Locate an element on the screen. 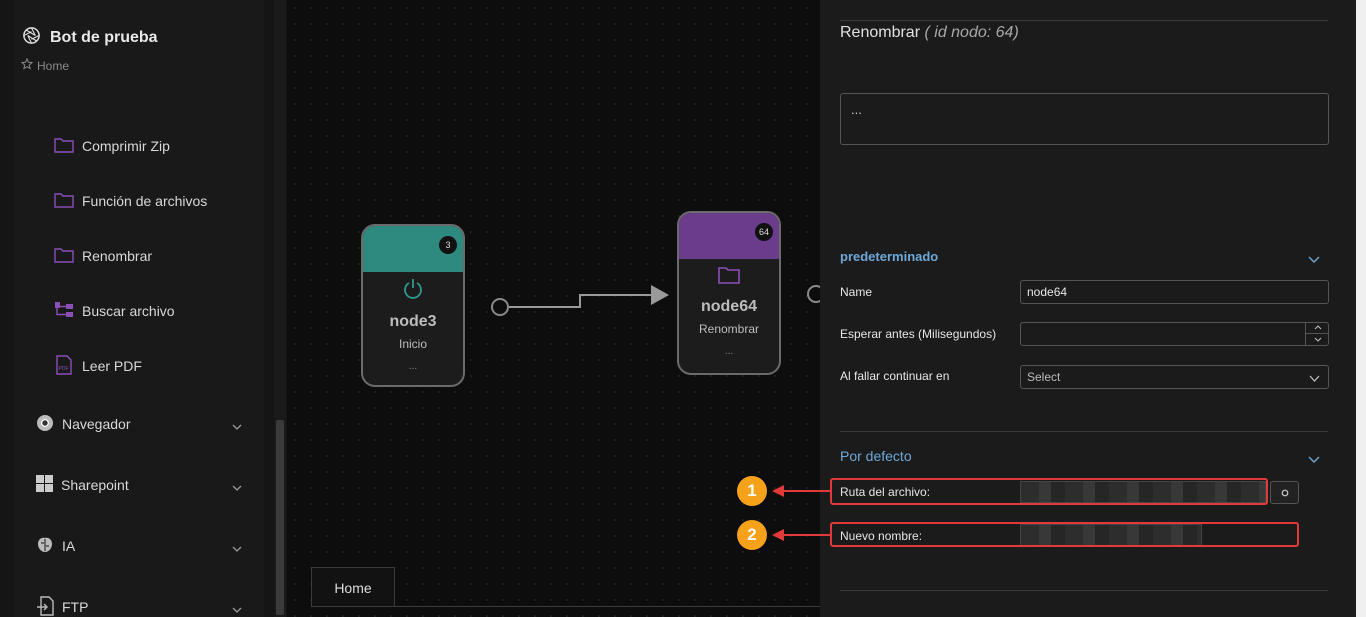  node3-output-port is located at coordinates (500, 307).